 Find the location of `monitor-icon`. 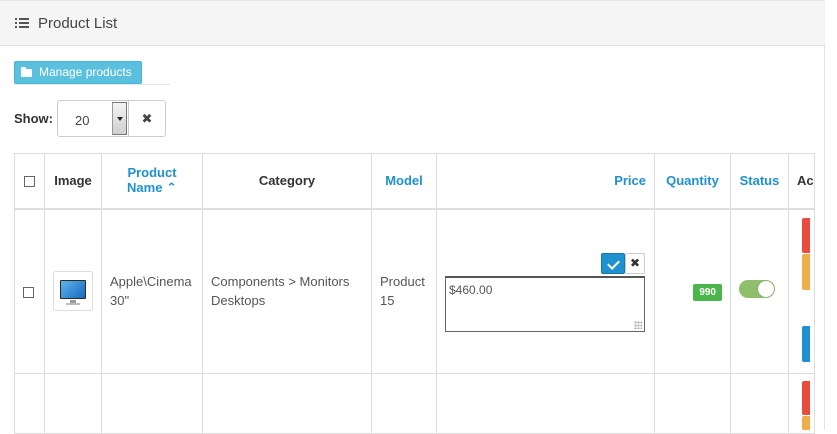

monitor-icon is located at coordinates (73, 290).